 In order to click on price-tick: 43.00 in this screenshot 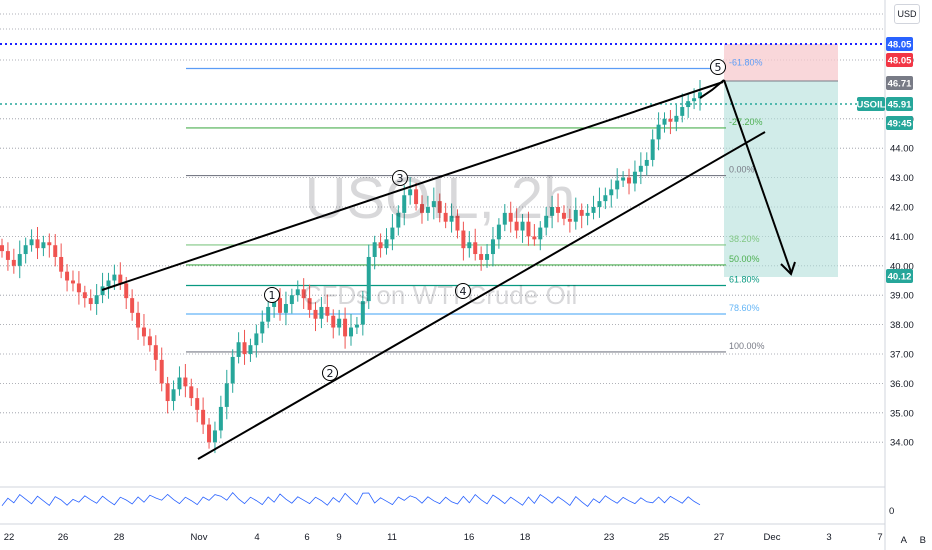, I will do `click(902, 178)`.